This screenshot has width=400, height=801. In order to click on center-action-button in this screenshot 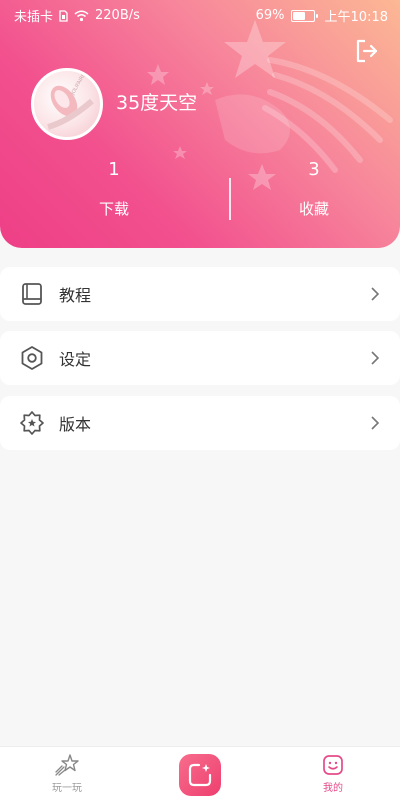, I will do `click(200, 775)`.